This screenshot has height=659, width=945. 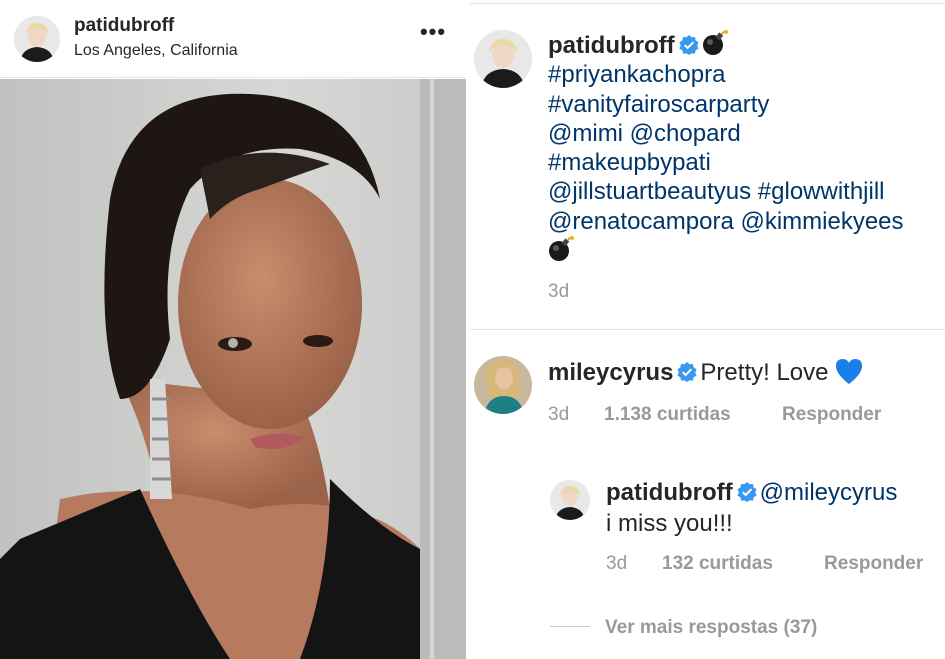 I want to click on comment-2-text: i miss you!!!, so click(x=669, y=523).